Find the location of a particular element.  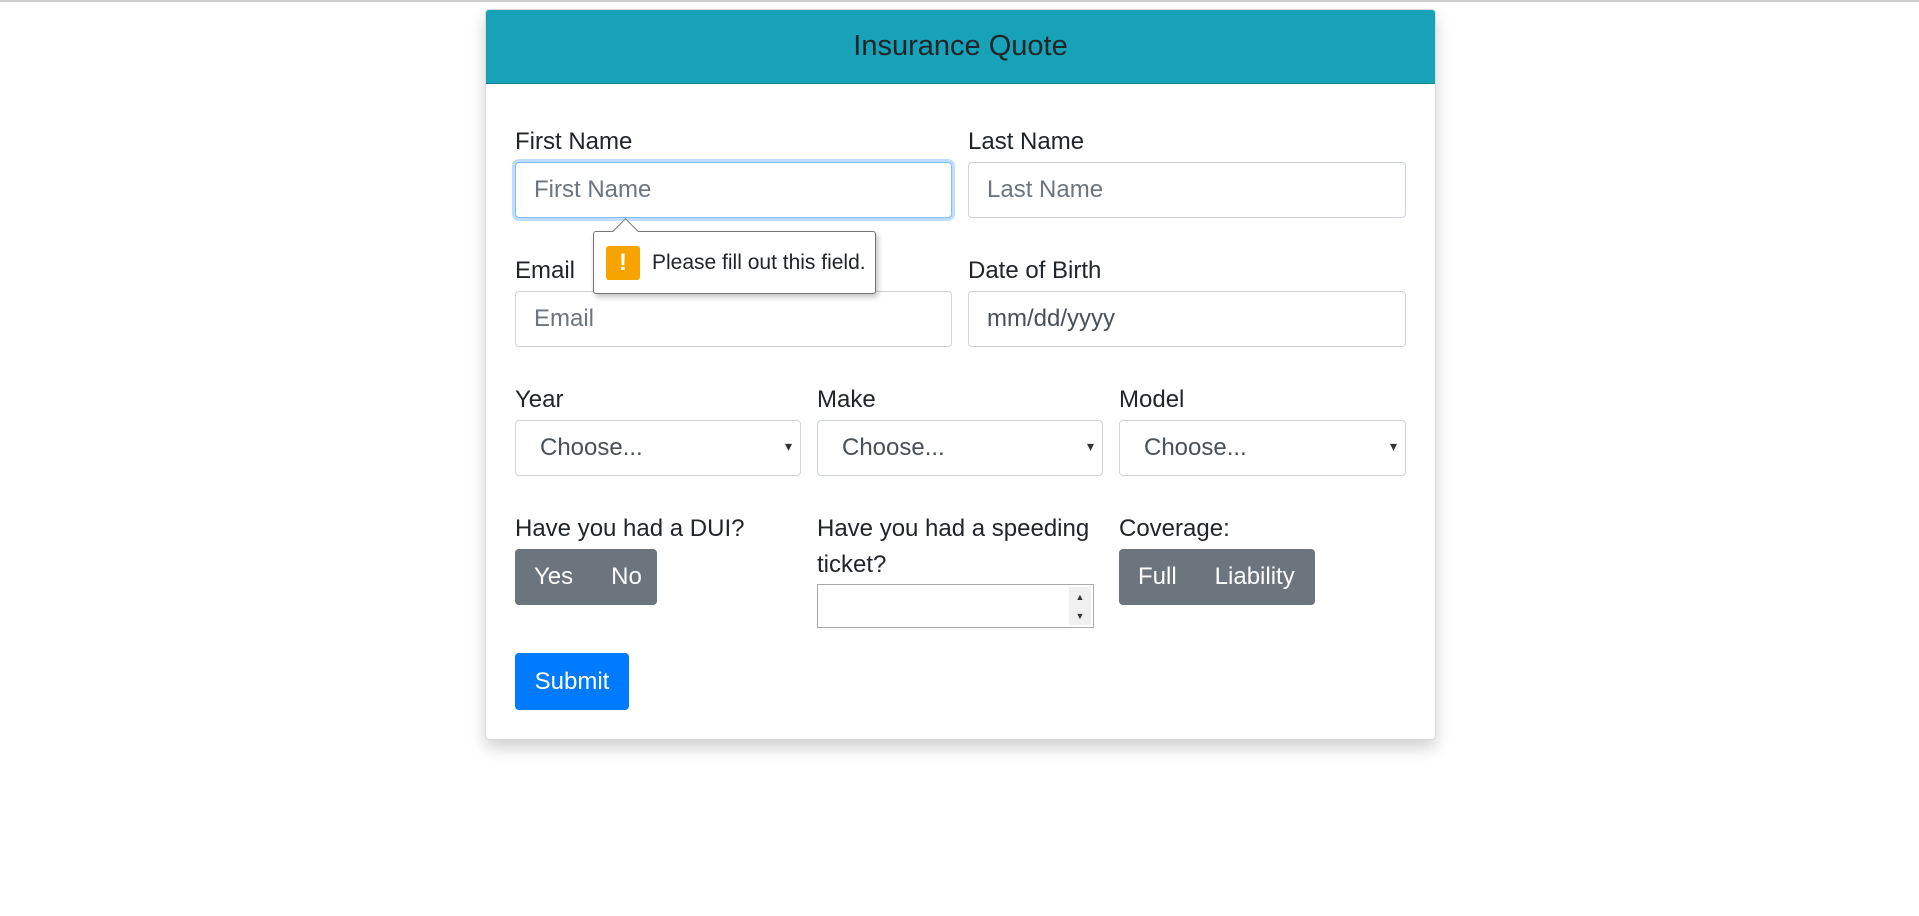

first-name-label: First Name is located at coordinates (574, 141).